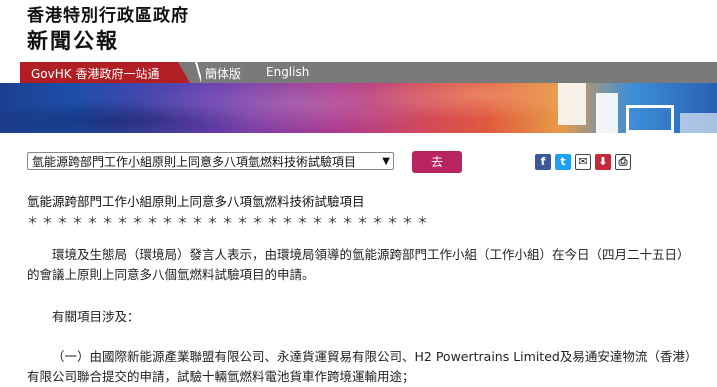 Image resolution: width=717 pixels, height=387 pixels. What do you see at coordinates (443, 72) in the screenshot?
I see `nav-bar-background` at bounding box center [443, 72].